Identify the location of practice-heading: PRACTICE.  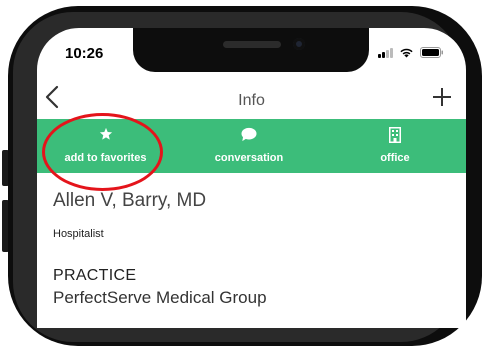
(95, 275).